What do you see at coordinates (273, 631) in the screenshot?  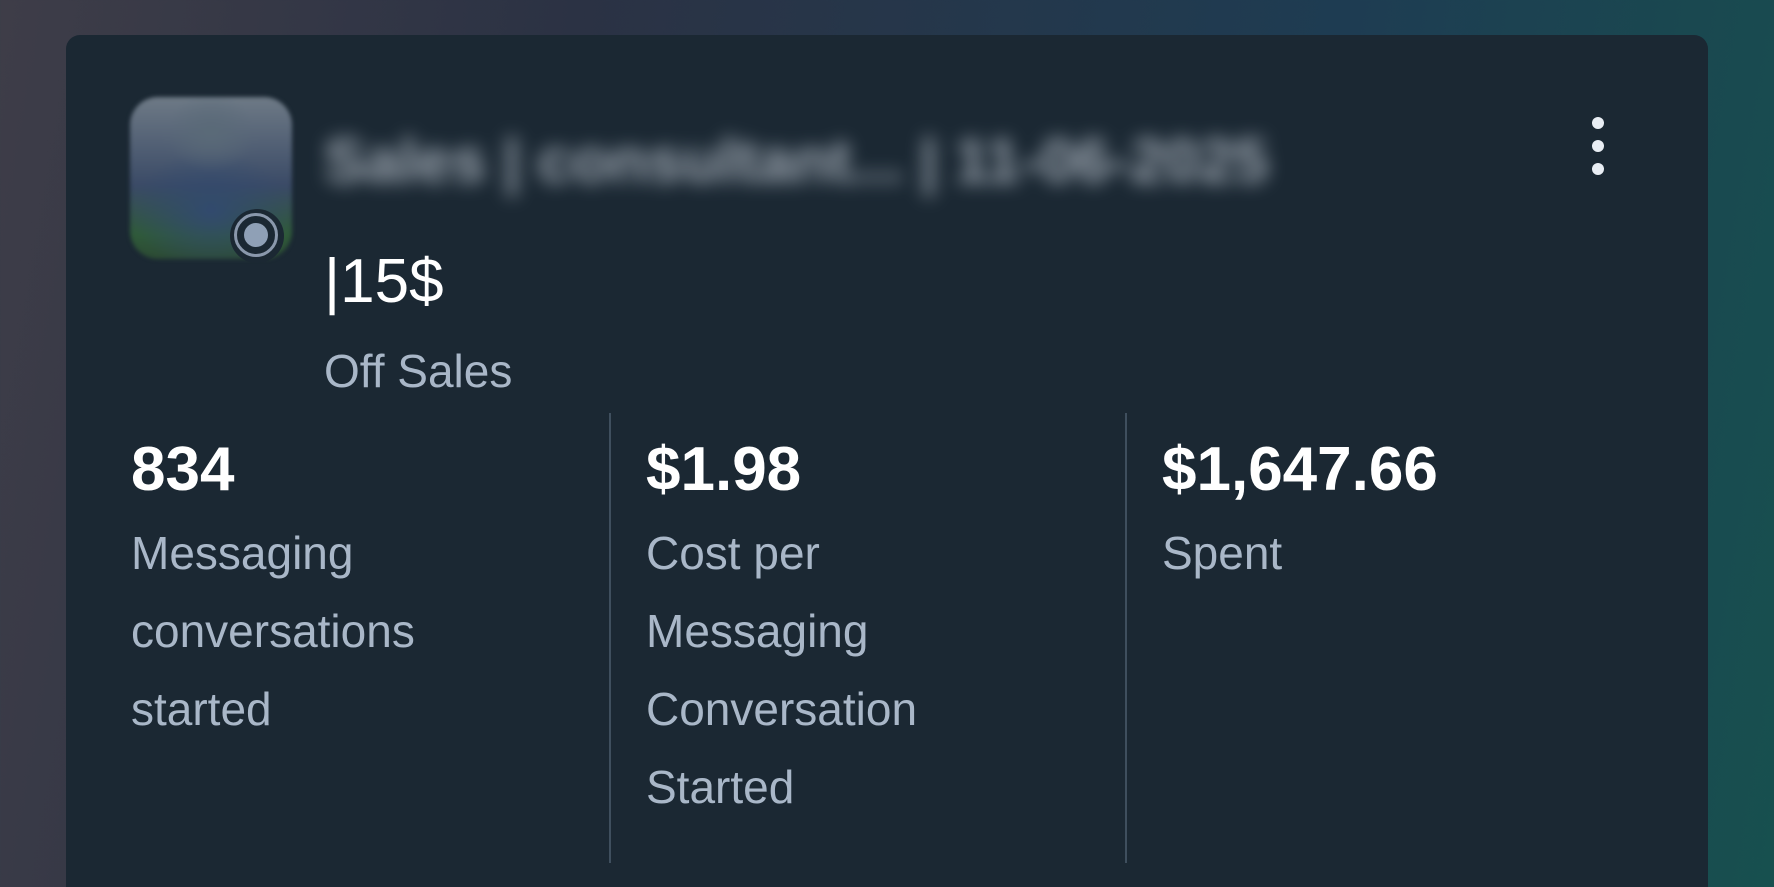 I see `metric-label: Messaging conversations started` at bounding box center [273, 631].